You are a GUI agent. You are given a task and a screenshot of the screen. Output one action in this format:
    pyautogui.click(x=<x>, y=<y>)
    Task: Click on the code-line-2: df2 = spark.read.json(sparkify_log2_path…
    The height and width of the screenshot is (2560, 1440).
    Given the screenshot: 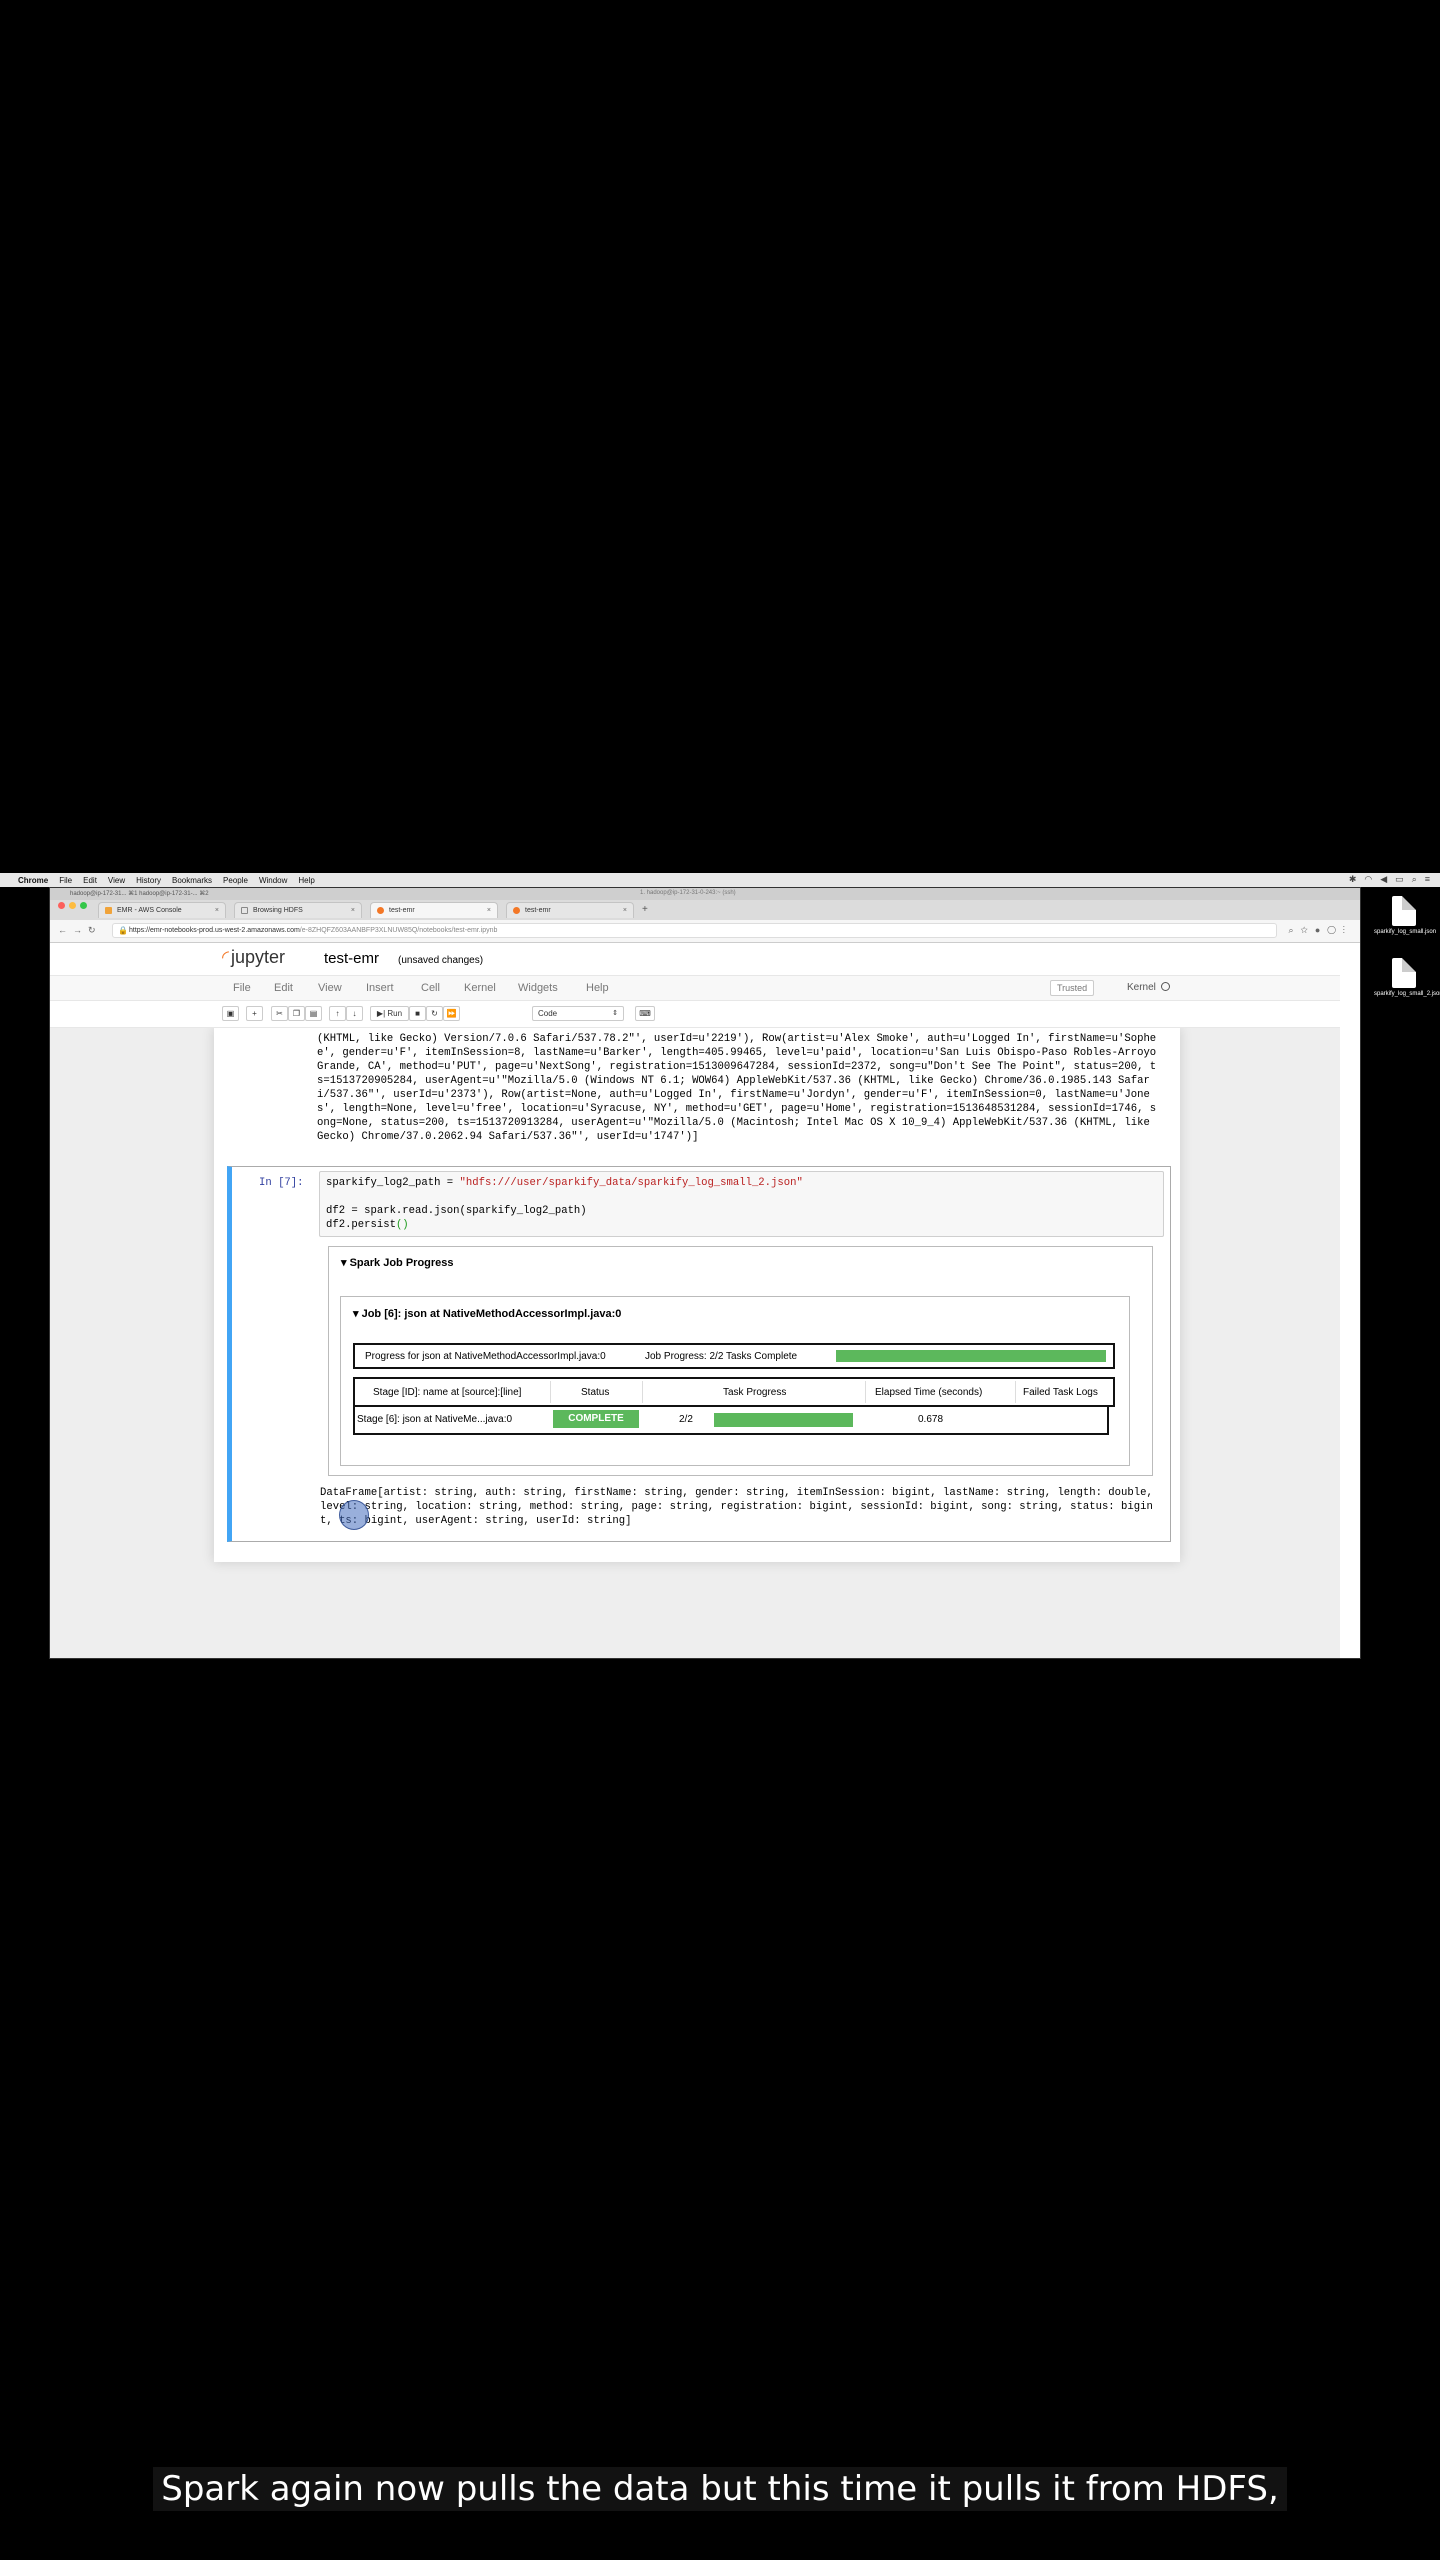 What is the action you would take?
    pyautogui.click(x=456, y=1211)
    